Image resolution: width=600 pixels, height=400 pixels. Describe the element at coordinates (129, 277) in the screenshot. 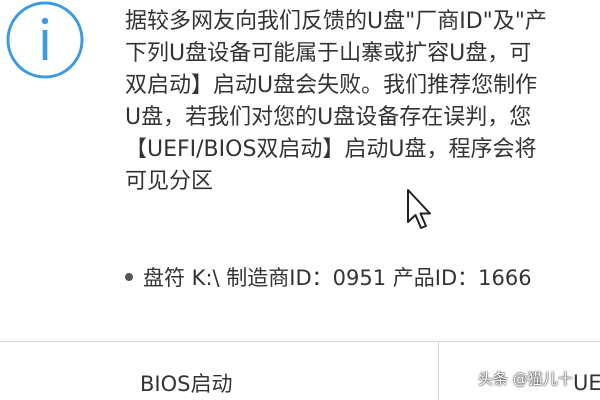

I see `bullet-icon` at that location.